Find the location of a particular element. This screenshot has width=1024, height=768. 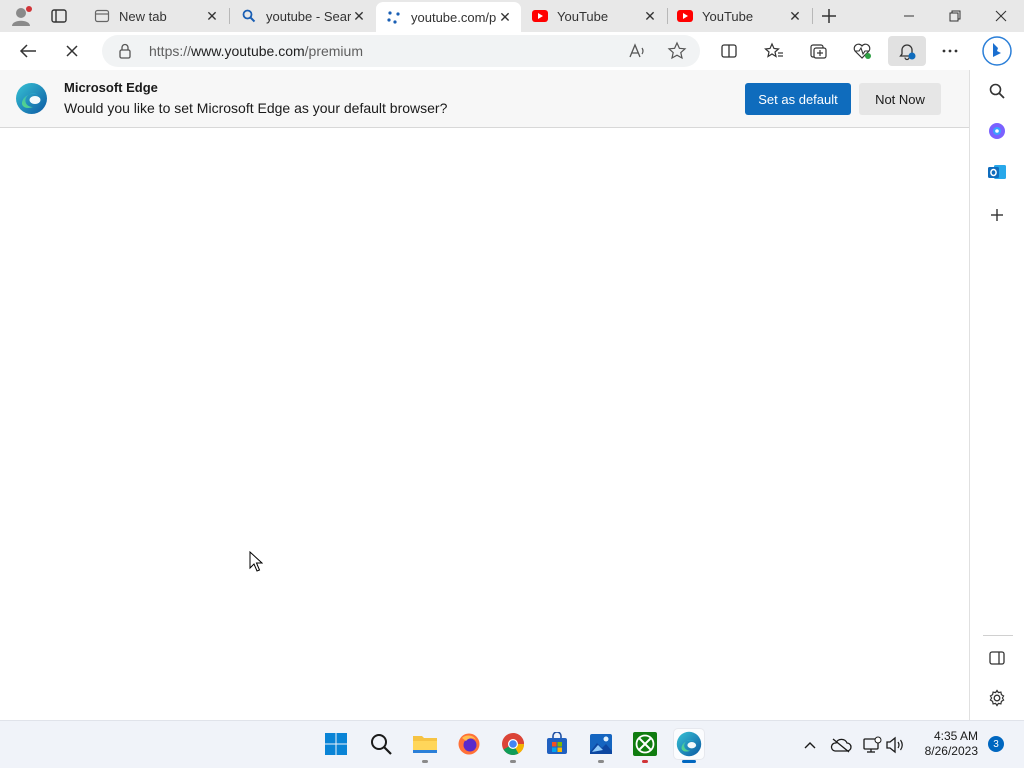

collections-icon is located at coordinates (818, 51).